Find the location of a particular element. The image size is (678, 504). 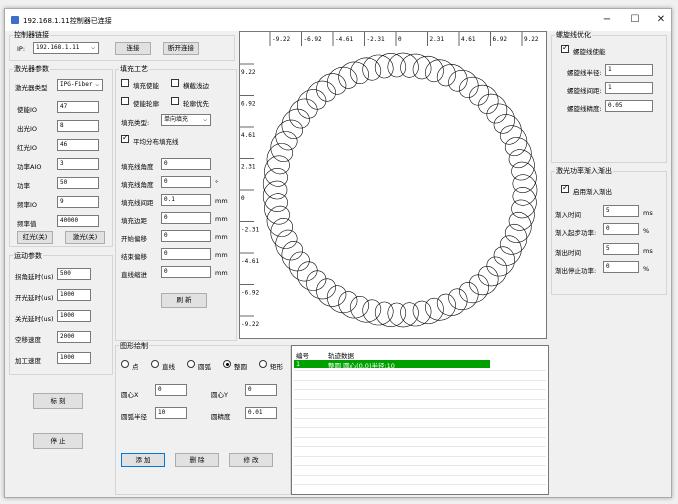

fill-count-input: 0 is located at coordinates (186, 164).